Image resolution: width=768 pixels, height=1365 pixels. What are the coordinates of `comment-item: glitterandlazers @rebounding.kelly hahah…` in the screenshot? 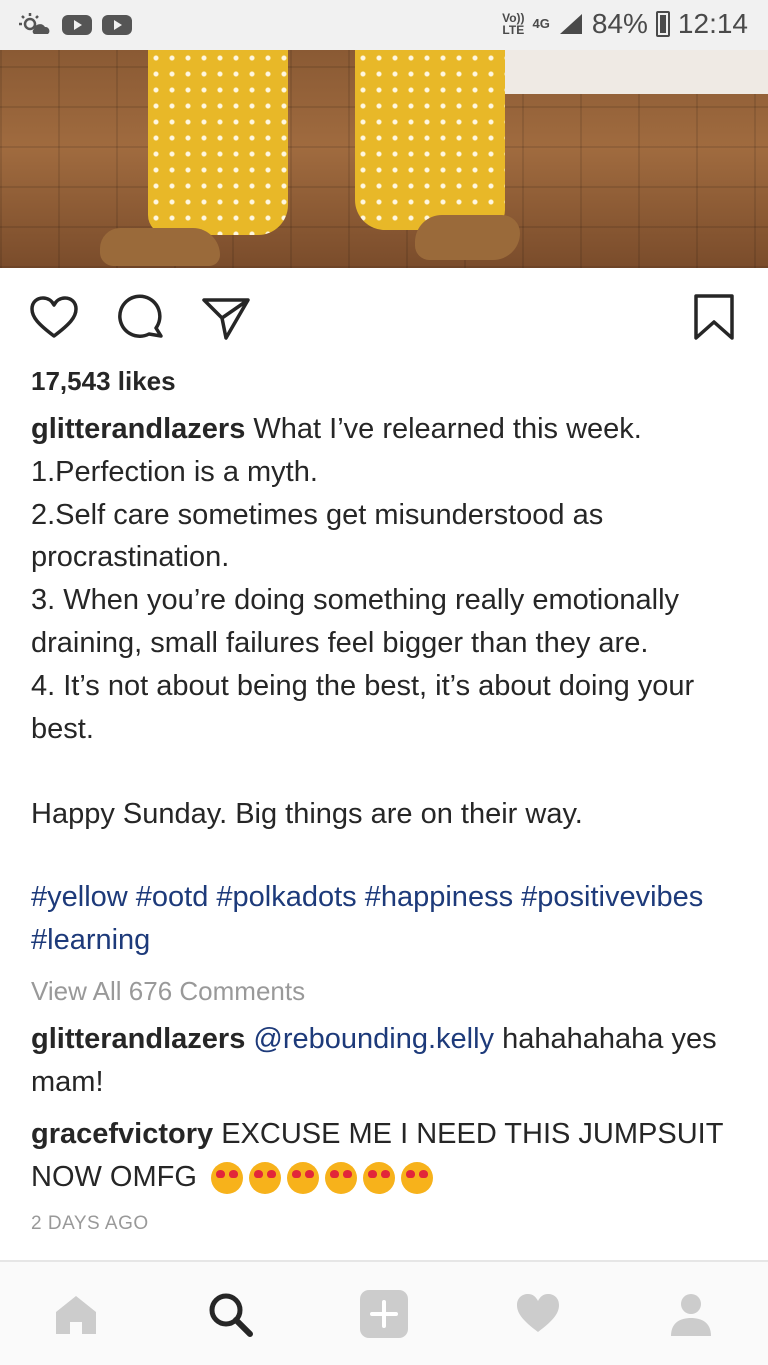 It's located at (381, 1061).